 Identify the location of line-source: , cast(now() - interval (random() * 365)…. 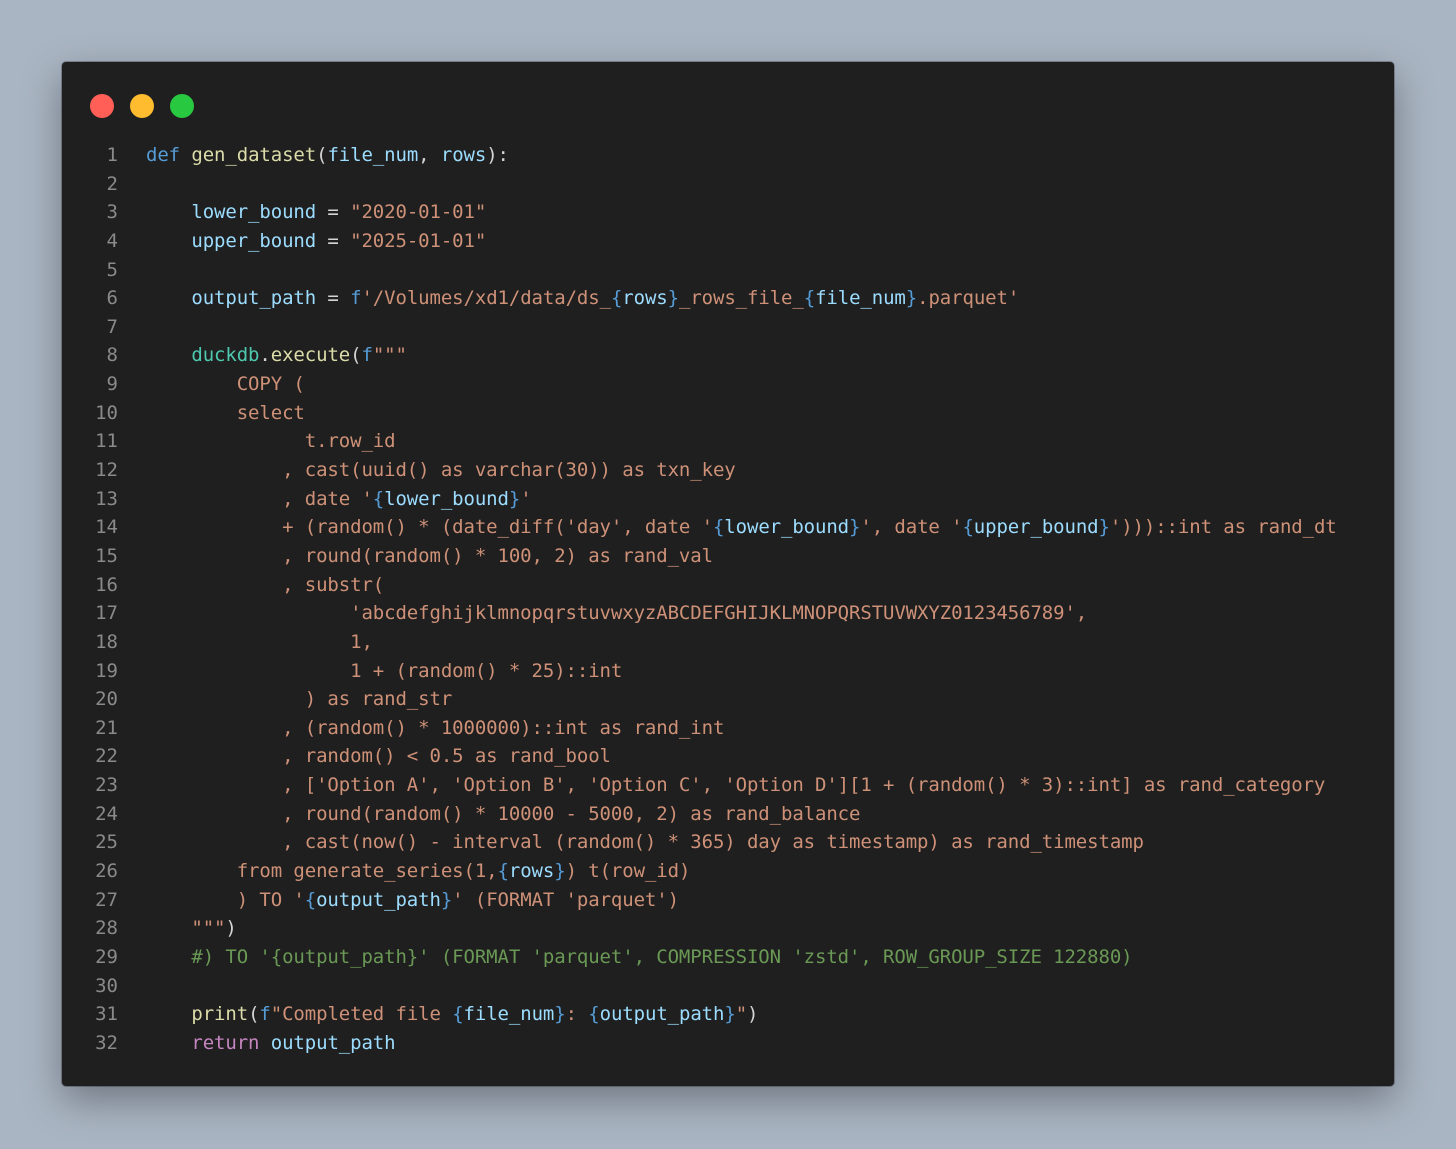
(645, 842).